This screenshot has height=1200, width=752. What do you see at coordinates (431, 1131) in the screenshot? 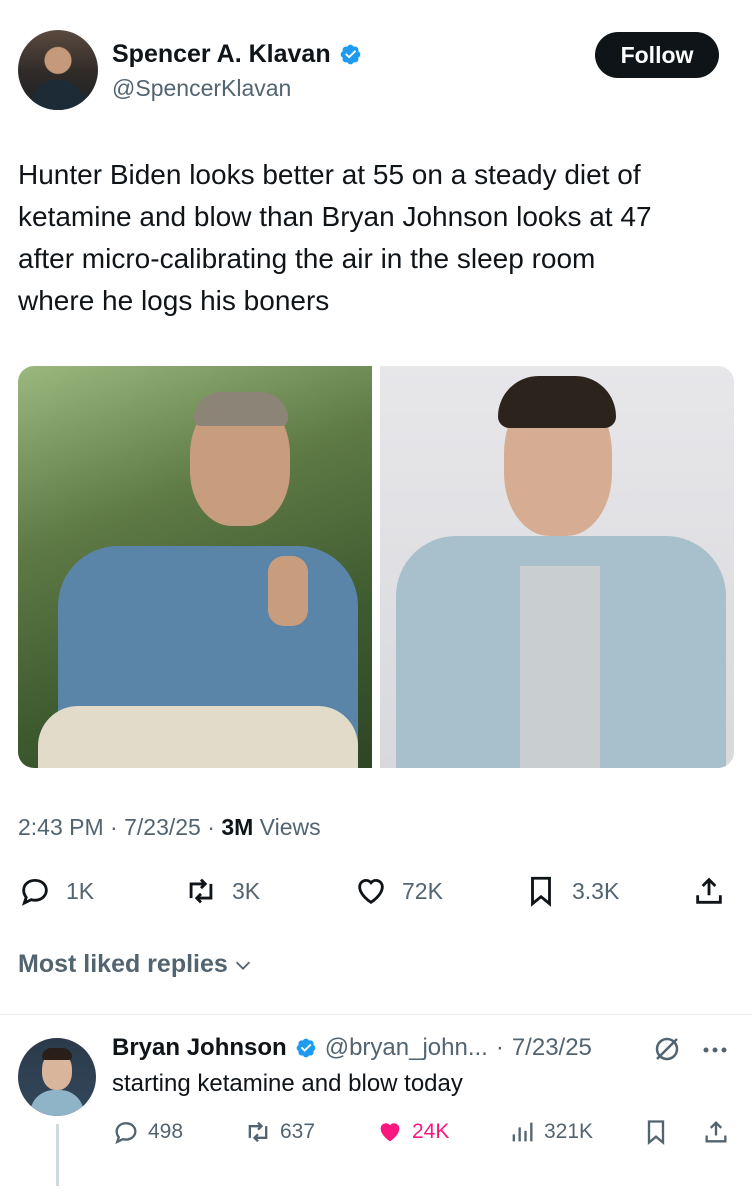
I see `reply-like-count: 24K` at bounding box center [431, 1131].